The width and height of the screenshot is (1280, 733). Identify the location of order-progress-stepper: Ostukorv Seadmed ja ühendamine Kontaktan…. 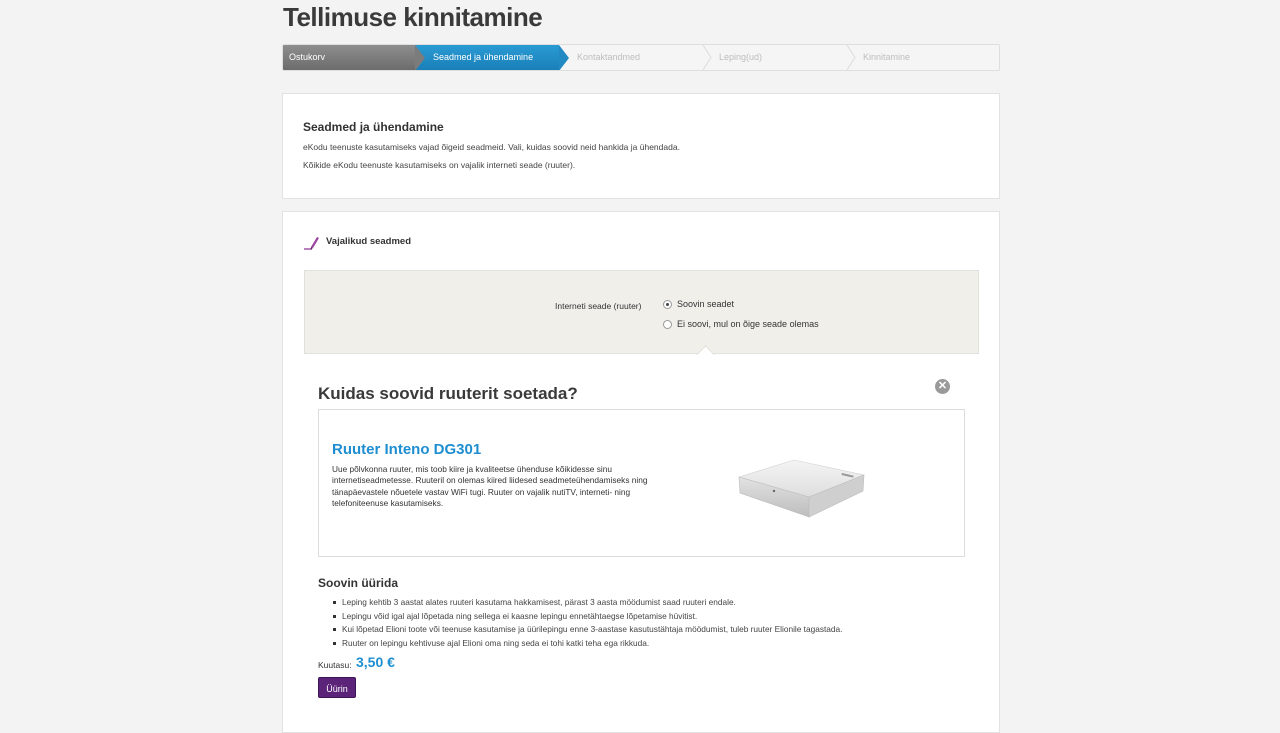
(641, 57).